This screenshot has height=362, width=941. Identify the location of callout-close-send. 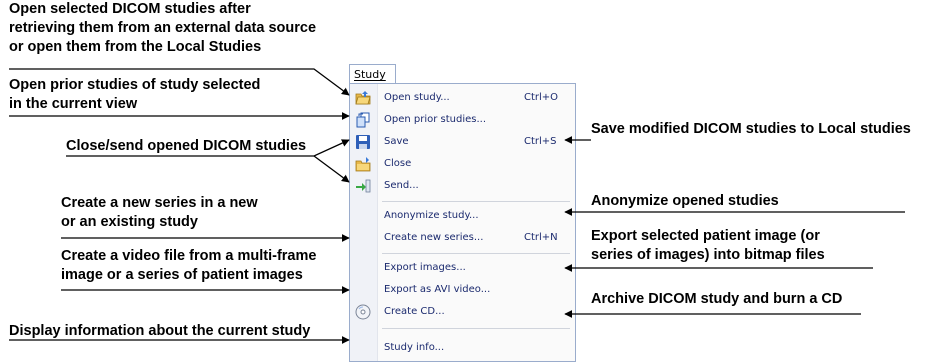
(208, 148).